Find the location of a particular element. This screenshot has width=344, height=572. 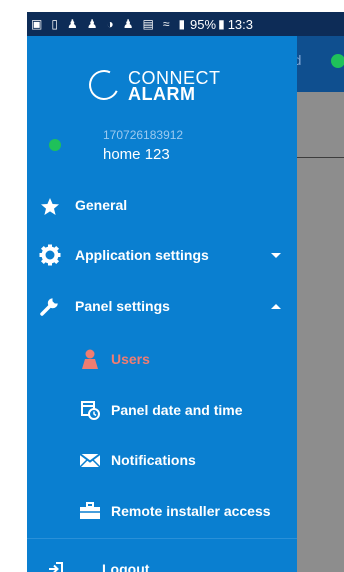

menu-item-remote-installer-access: Remote installer access is located at coordinates (162, 511).